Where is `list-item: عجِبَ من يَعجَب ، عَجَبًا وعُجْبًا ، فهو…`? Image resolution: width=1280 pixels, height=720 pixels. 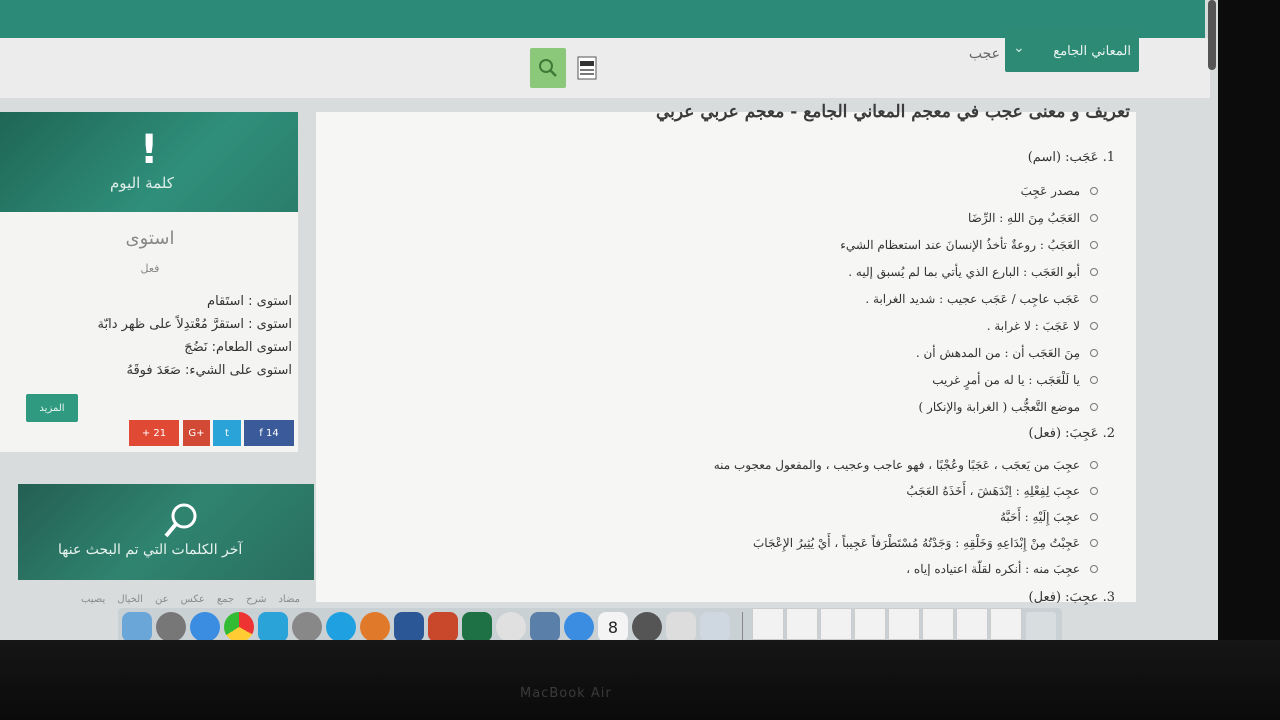
list-item: عجِبَ من يَعجَب ، عَجَبًا وعُجْبًا ، فهو… is located at coordinates (850, 467).